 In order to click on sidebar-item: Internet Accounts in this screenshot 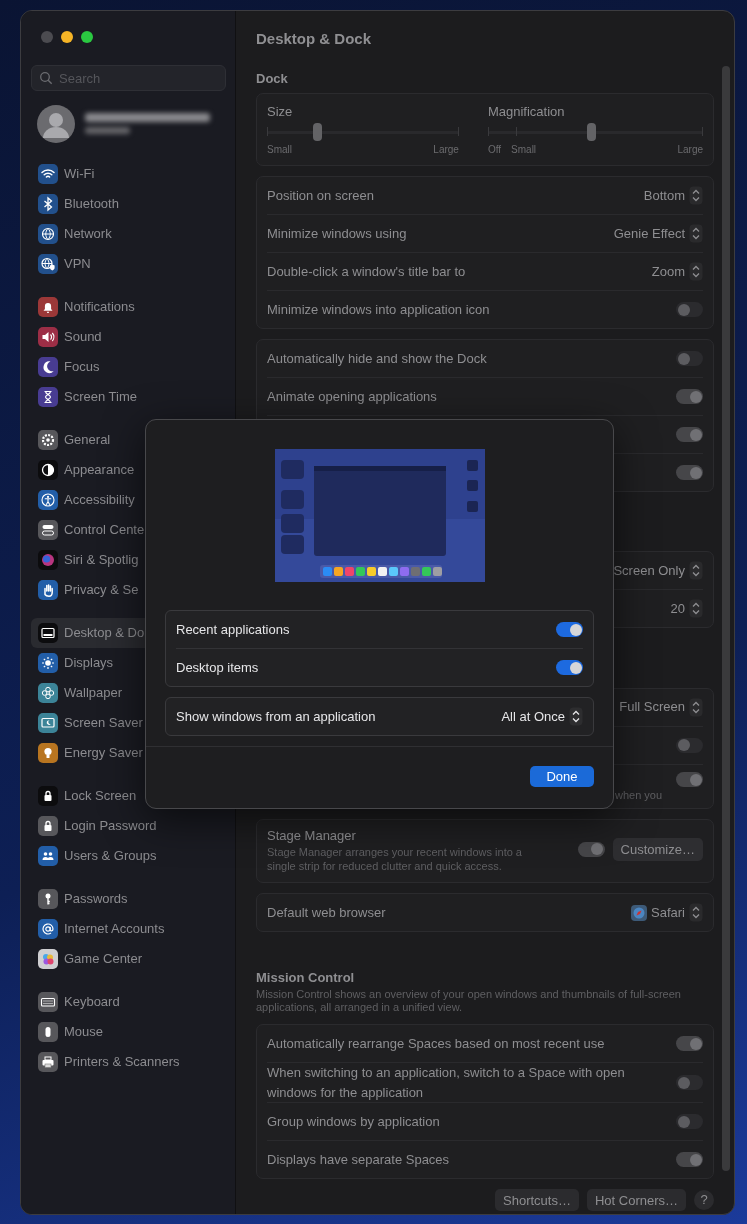, I will do `click(128, 929)`.